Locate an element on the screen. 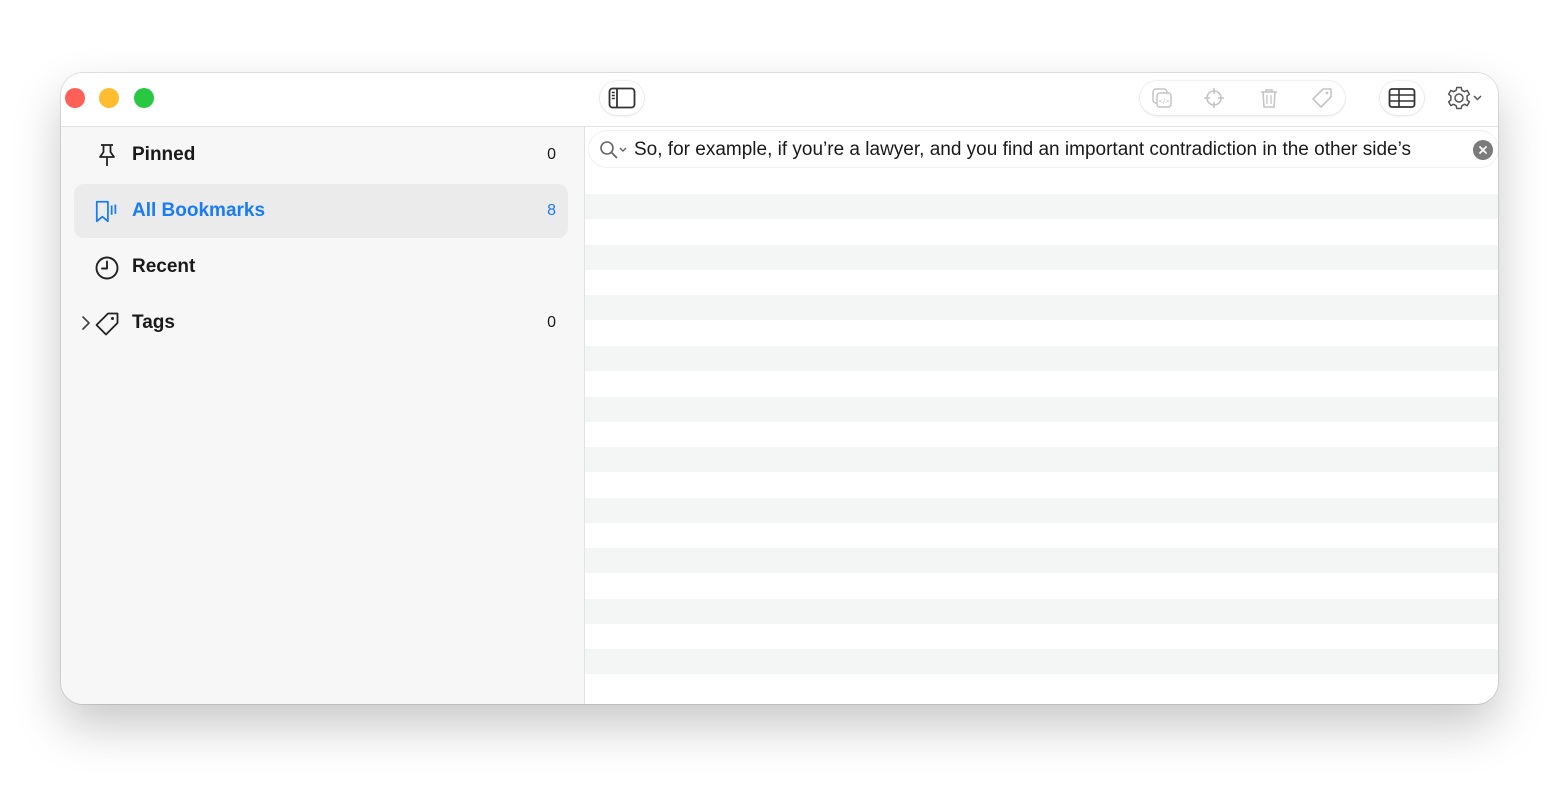 The image size is (1560, 786). zoom-window-button is located at coordinates (144, 98).